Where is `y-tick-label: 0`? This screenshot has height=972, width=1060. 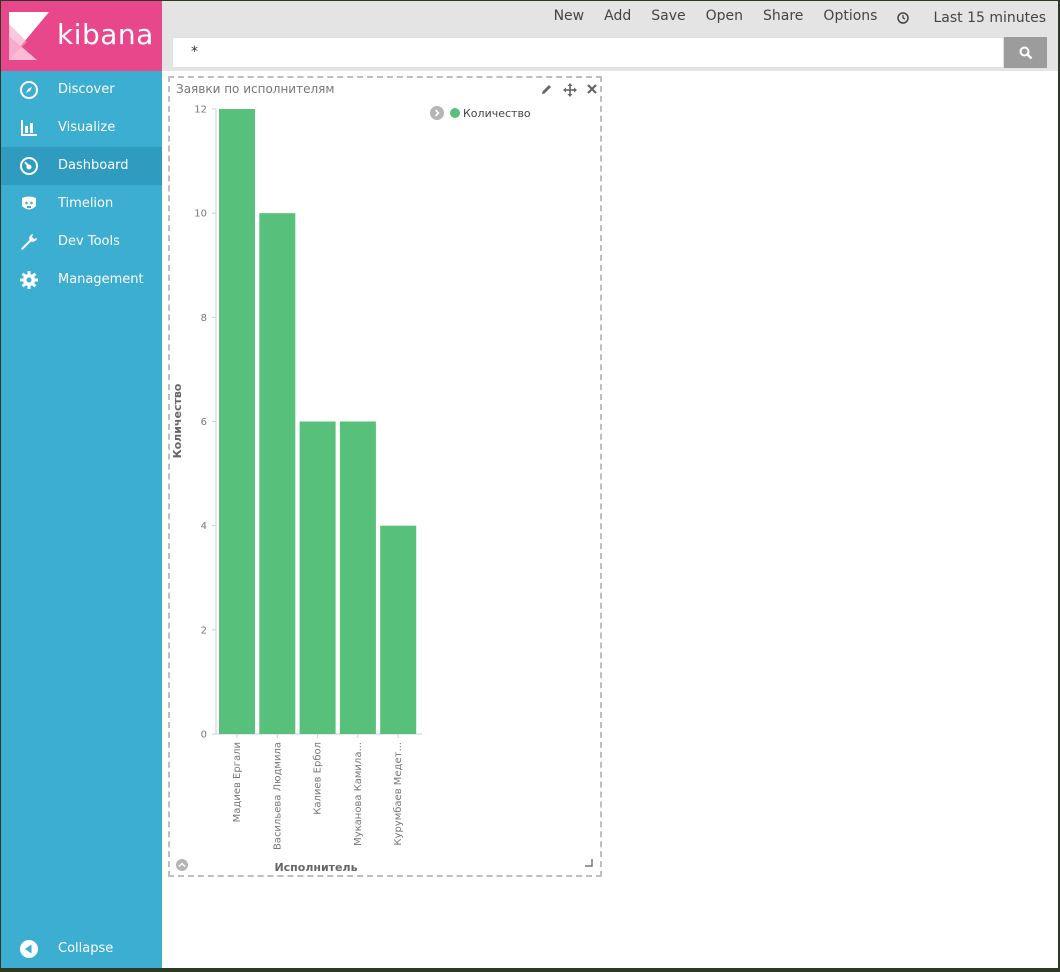 y-tick-label: 0 is located at coordinates (204, 735).